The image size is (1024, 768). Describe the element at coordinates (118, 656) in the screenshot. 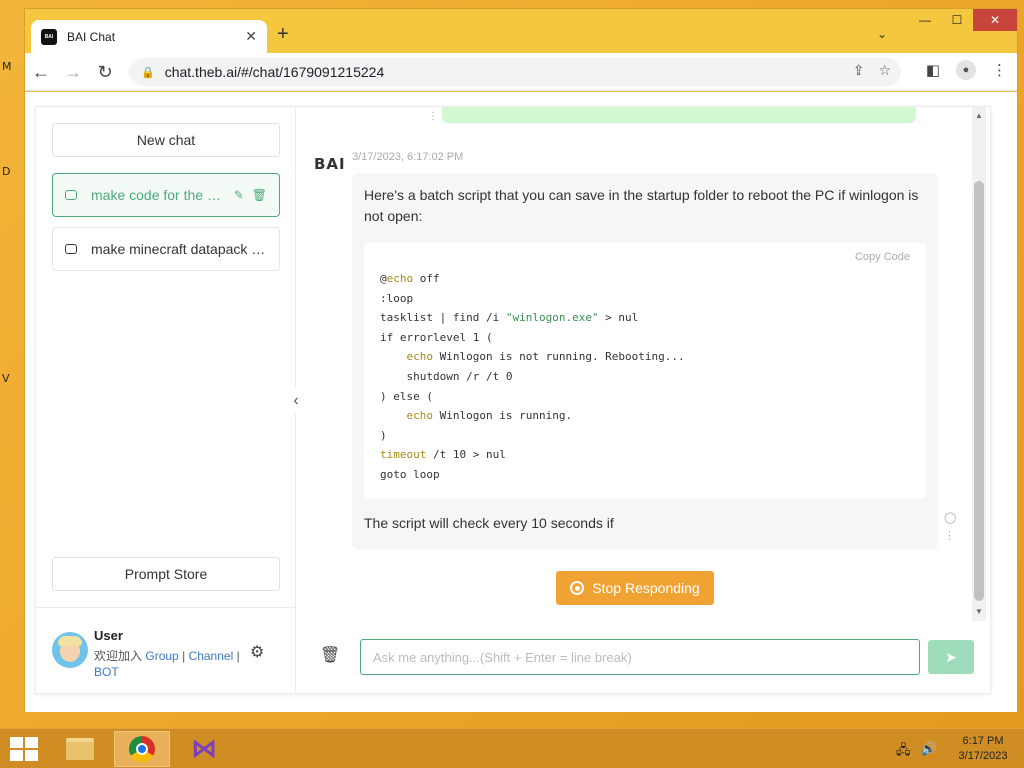

I see `welcome-text: 欢迎加入` at that location.